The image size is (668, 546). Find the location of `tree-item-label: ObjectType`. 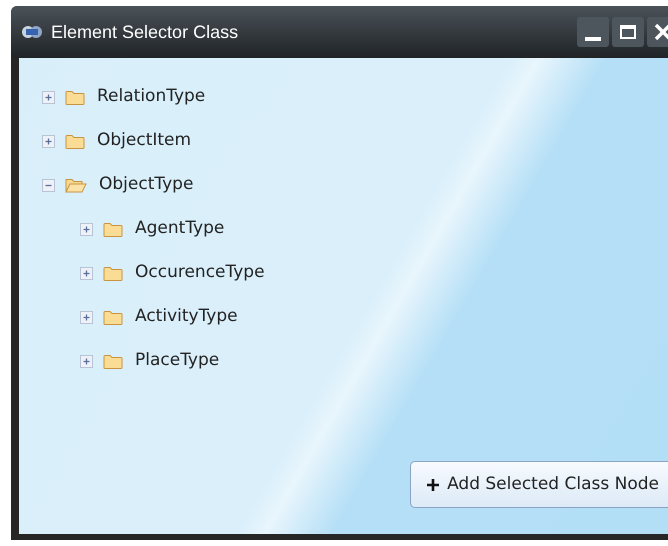

tree-item-label: ObjectType is located at coordinates (146, 185).